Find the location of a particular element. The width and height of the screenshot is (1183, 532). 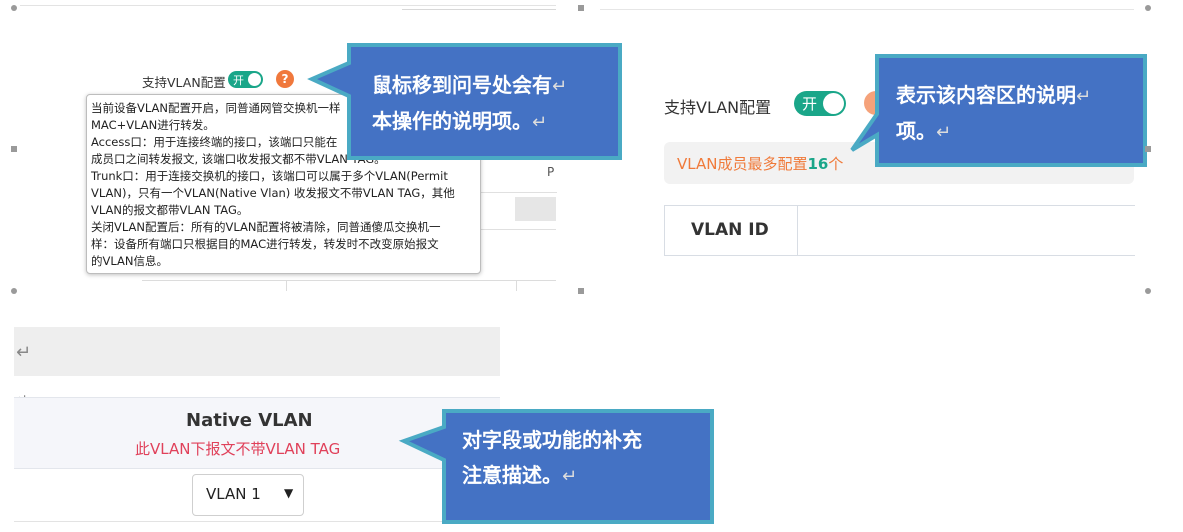

callout-1-text: 鼠标移到问号处会有↵ 本操作的说明项。↵ is located at coordinates (470, 103).